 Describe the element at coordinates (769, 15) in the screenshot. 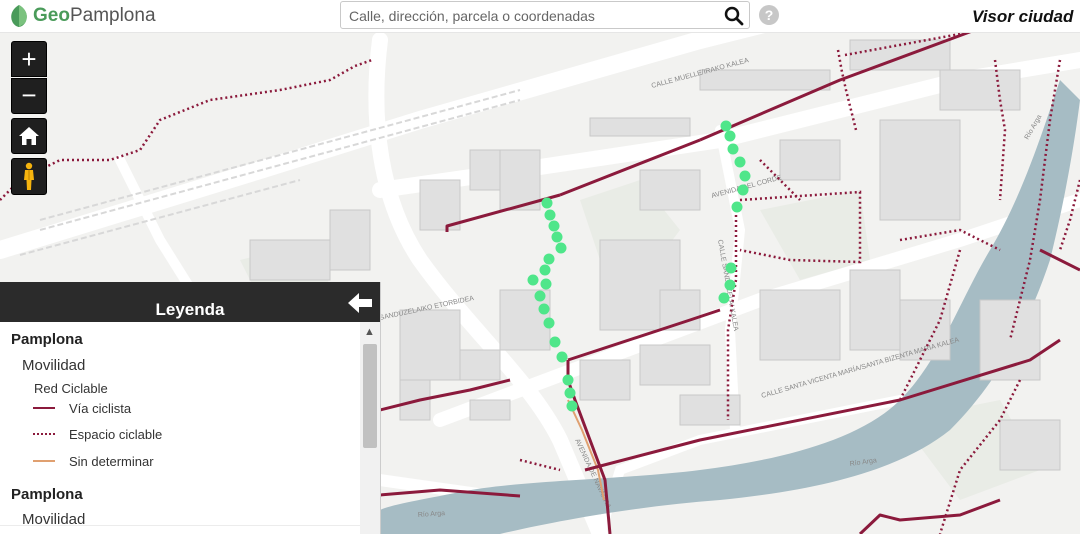

I see `help-button: ?` at that location.